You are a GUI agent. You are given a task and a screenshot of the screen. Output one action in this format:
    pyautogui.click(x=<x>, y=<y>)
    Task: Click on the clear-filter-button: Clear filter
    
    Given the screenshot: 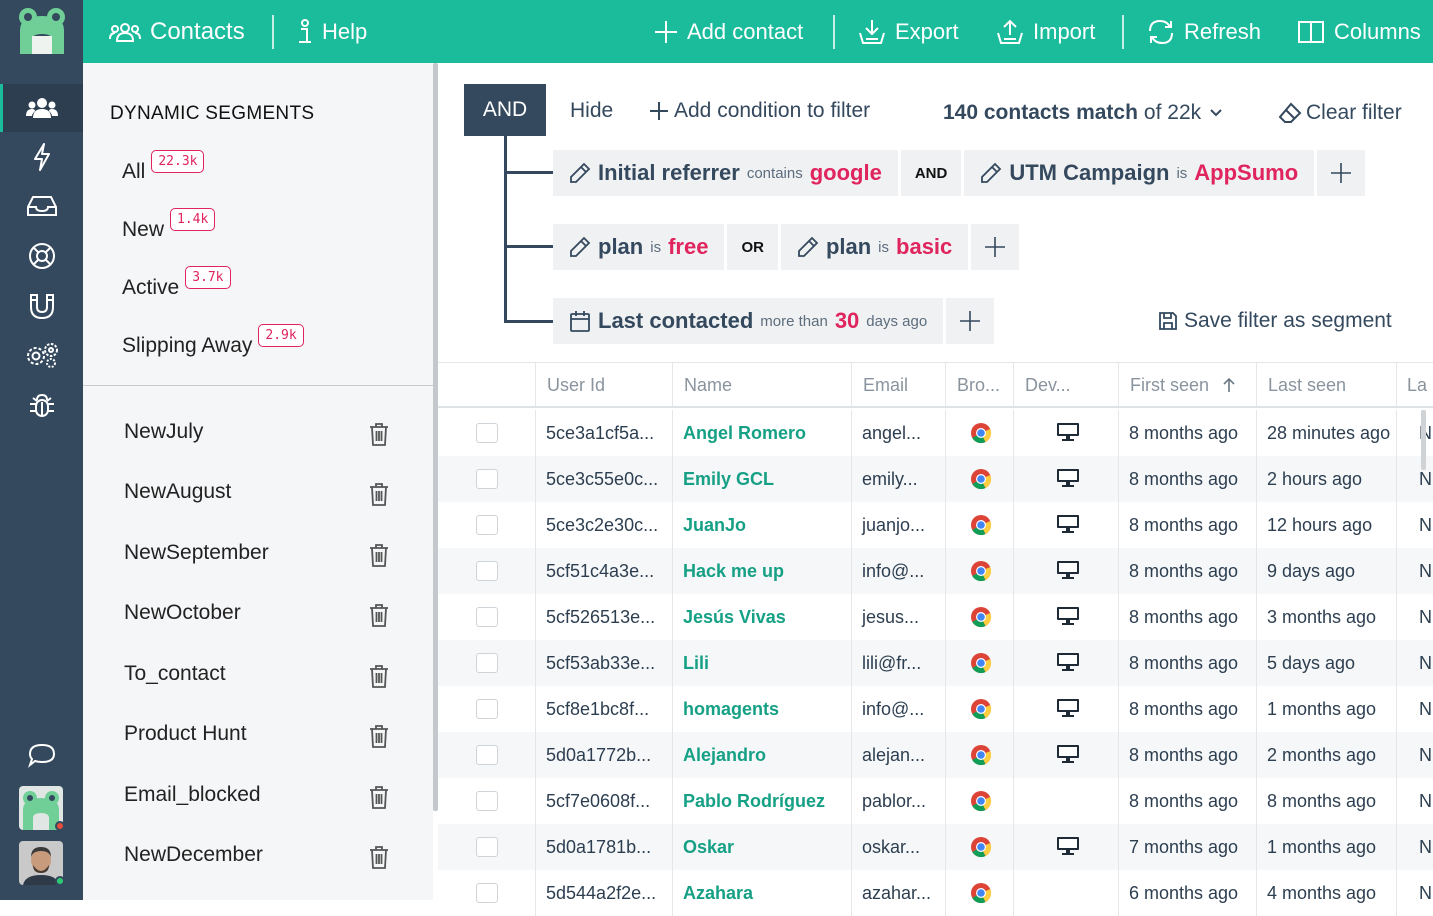 What is the action you would take?
    pyautogui.click(x=1340, y=113)
    